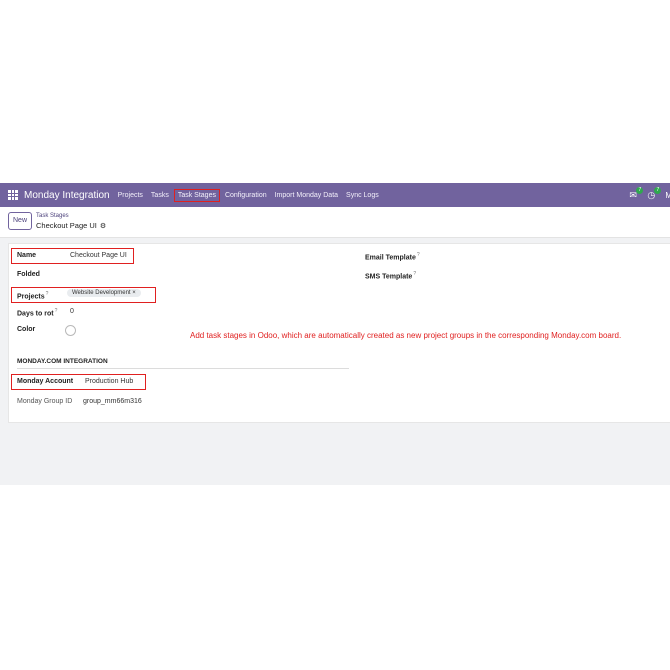 The width and height of the screenshot is (670, 670). I want to click on app-brand: Monday Integration, so click(67, 195).